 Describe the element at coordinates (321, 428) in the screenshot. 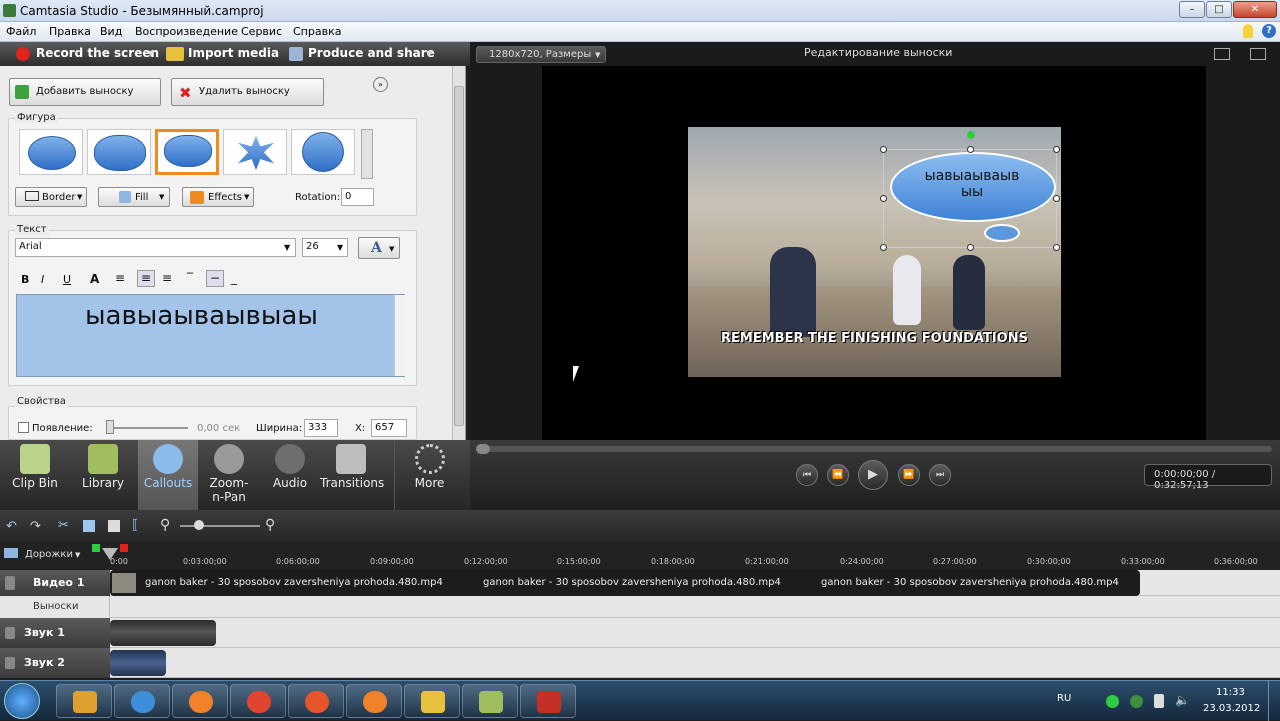

I see `width-input: 333` at that location.